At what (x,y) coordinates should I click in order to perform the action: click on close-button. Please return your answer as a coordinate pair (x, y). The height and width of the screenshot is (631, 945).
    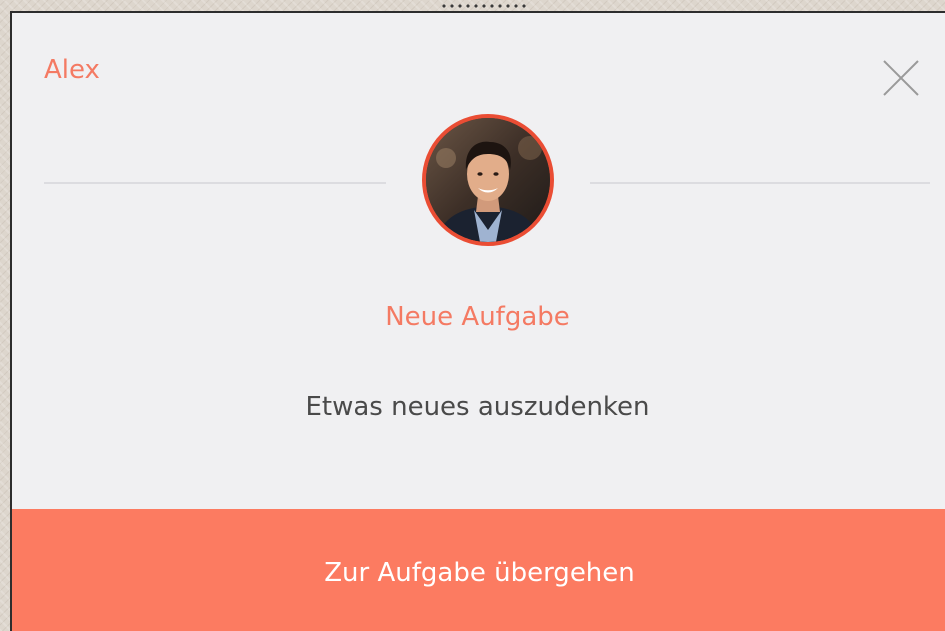
    Looking at the image, I should click on (901, 78).